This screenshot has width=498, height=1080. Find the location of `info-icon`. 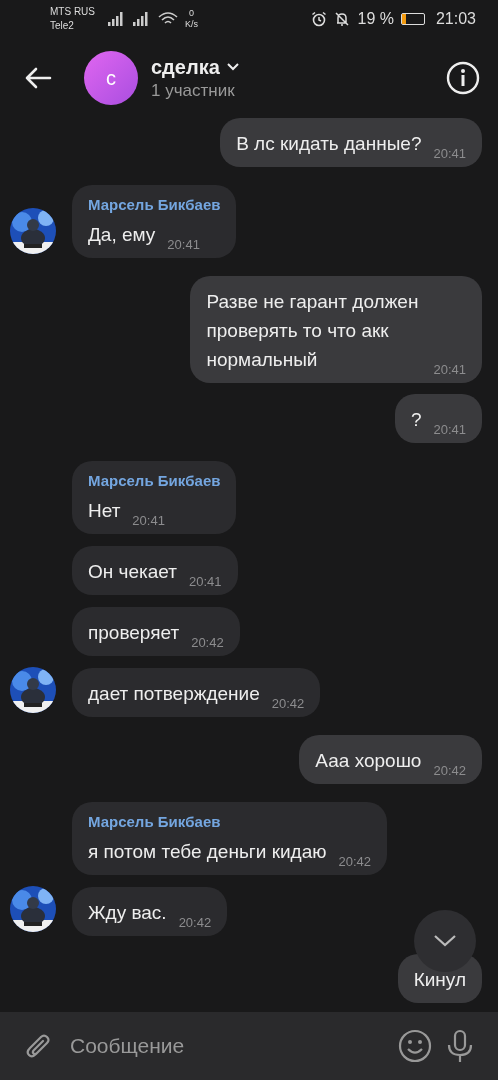

info-icon is located at coordinates (463, 78).